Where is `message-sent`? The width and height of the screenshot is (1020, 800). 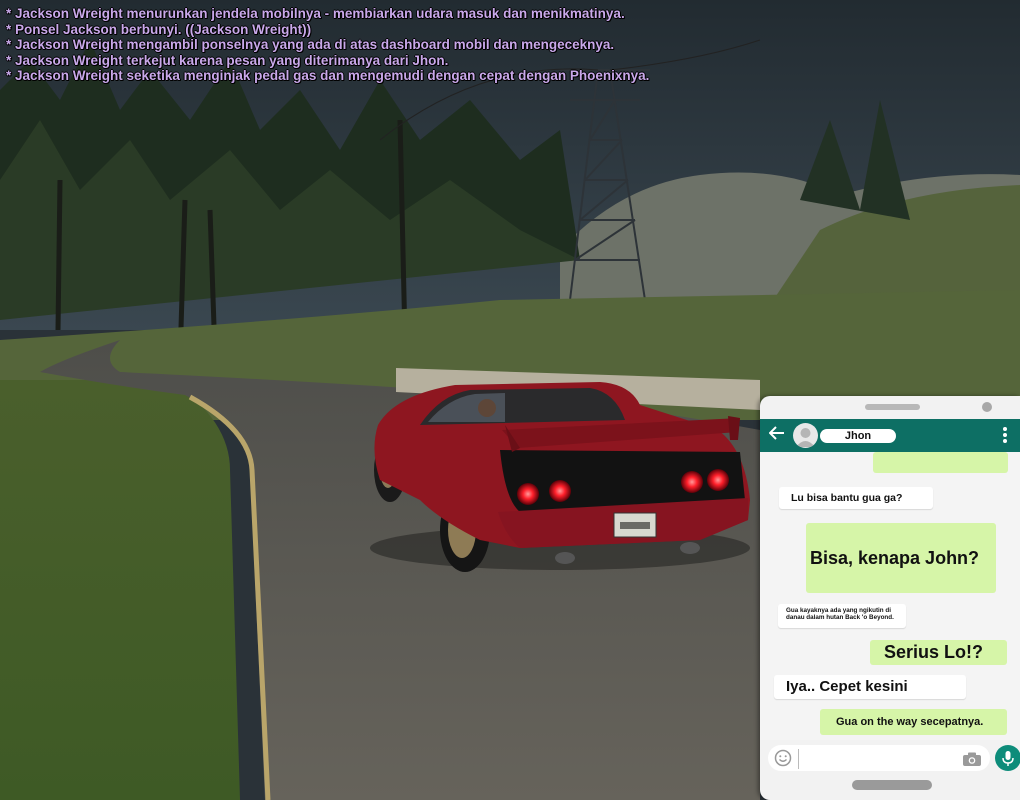 message-sent is located at coordinates (940, 462).